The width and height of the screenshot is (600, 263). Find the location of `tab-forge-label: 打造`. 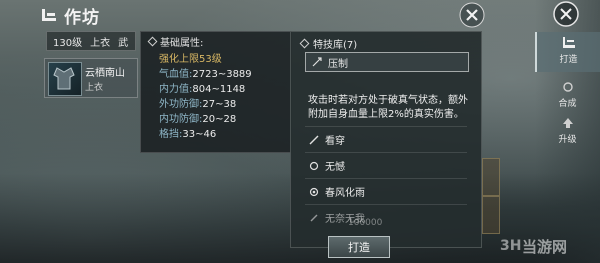

tab-forge-label: 打造 is located at coordinates (568, 60).